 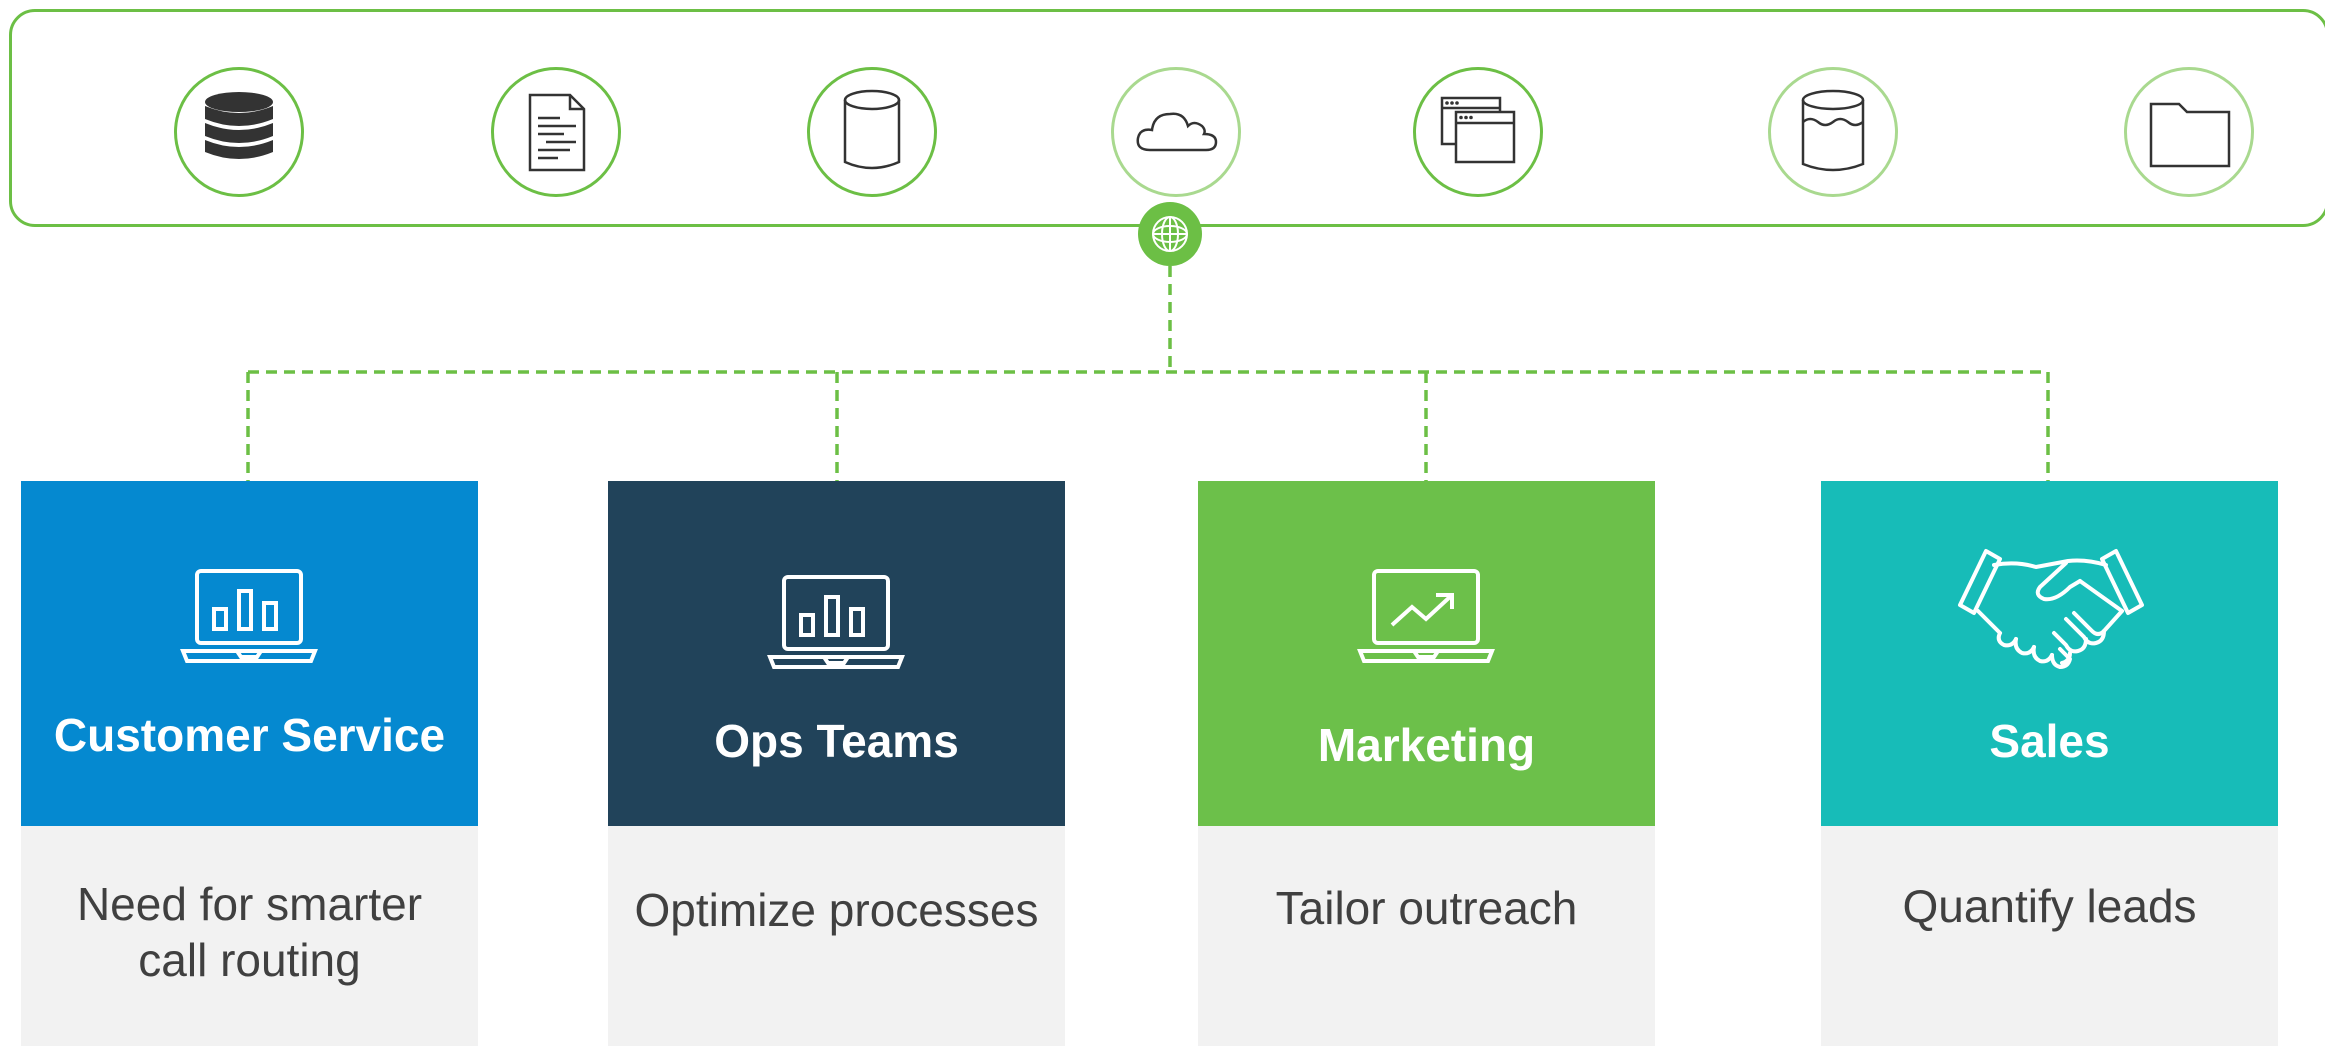 I want to click on team-title: Ops Teams, so click(x=836, y=741).